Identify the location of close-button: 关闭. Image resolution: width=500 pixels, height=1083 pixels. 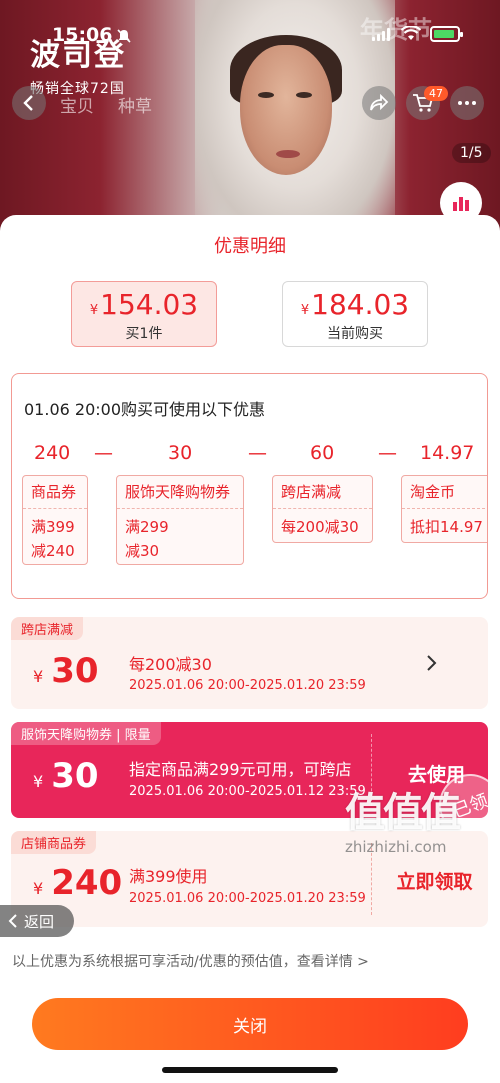
(250, 1024).